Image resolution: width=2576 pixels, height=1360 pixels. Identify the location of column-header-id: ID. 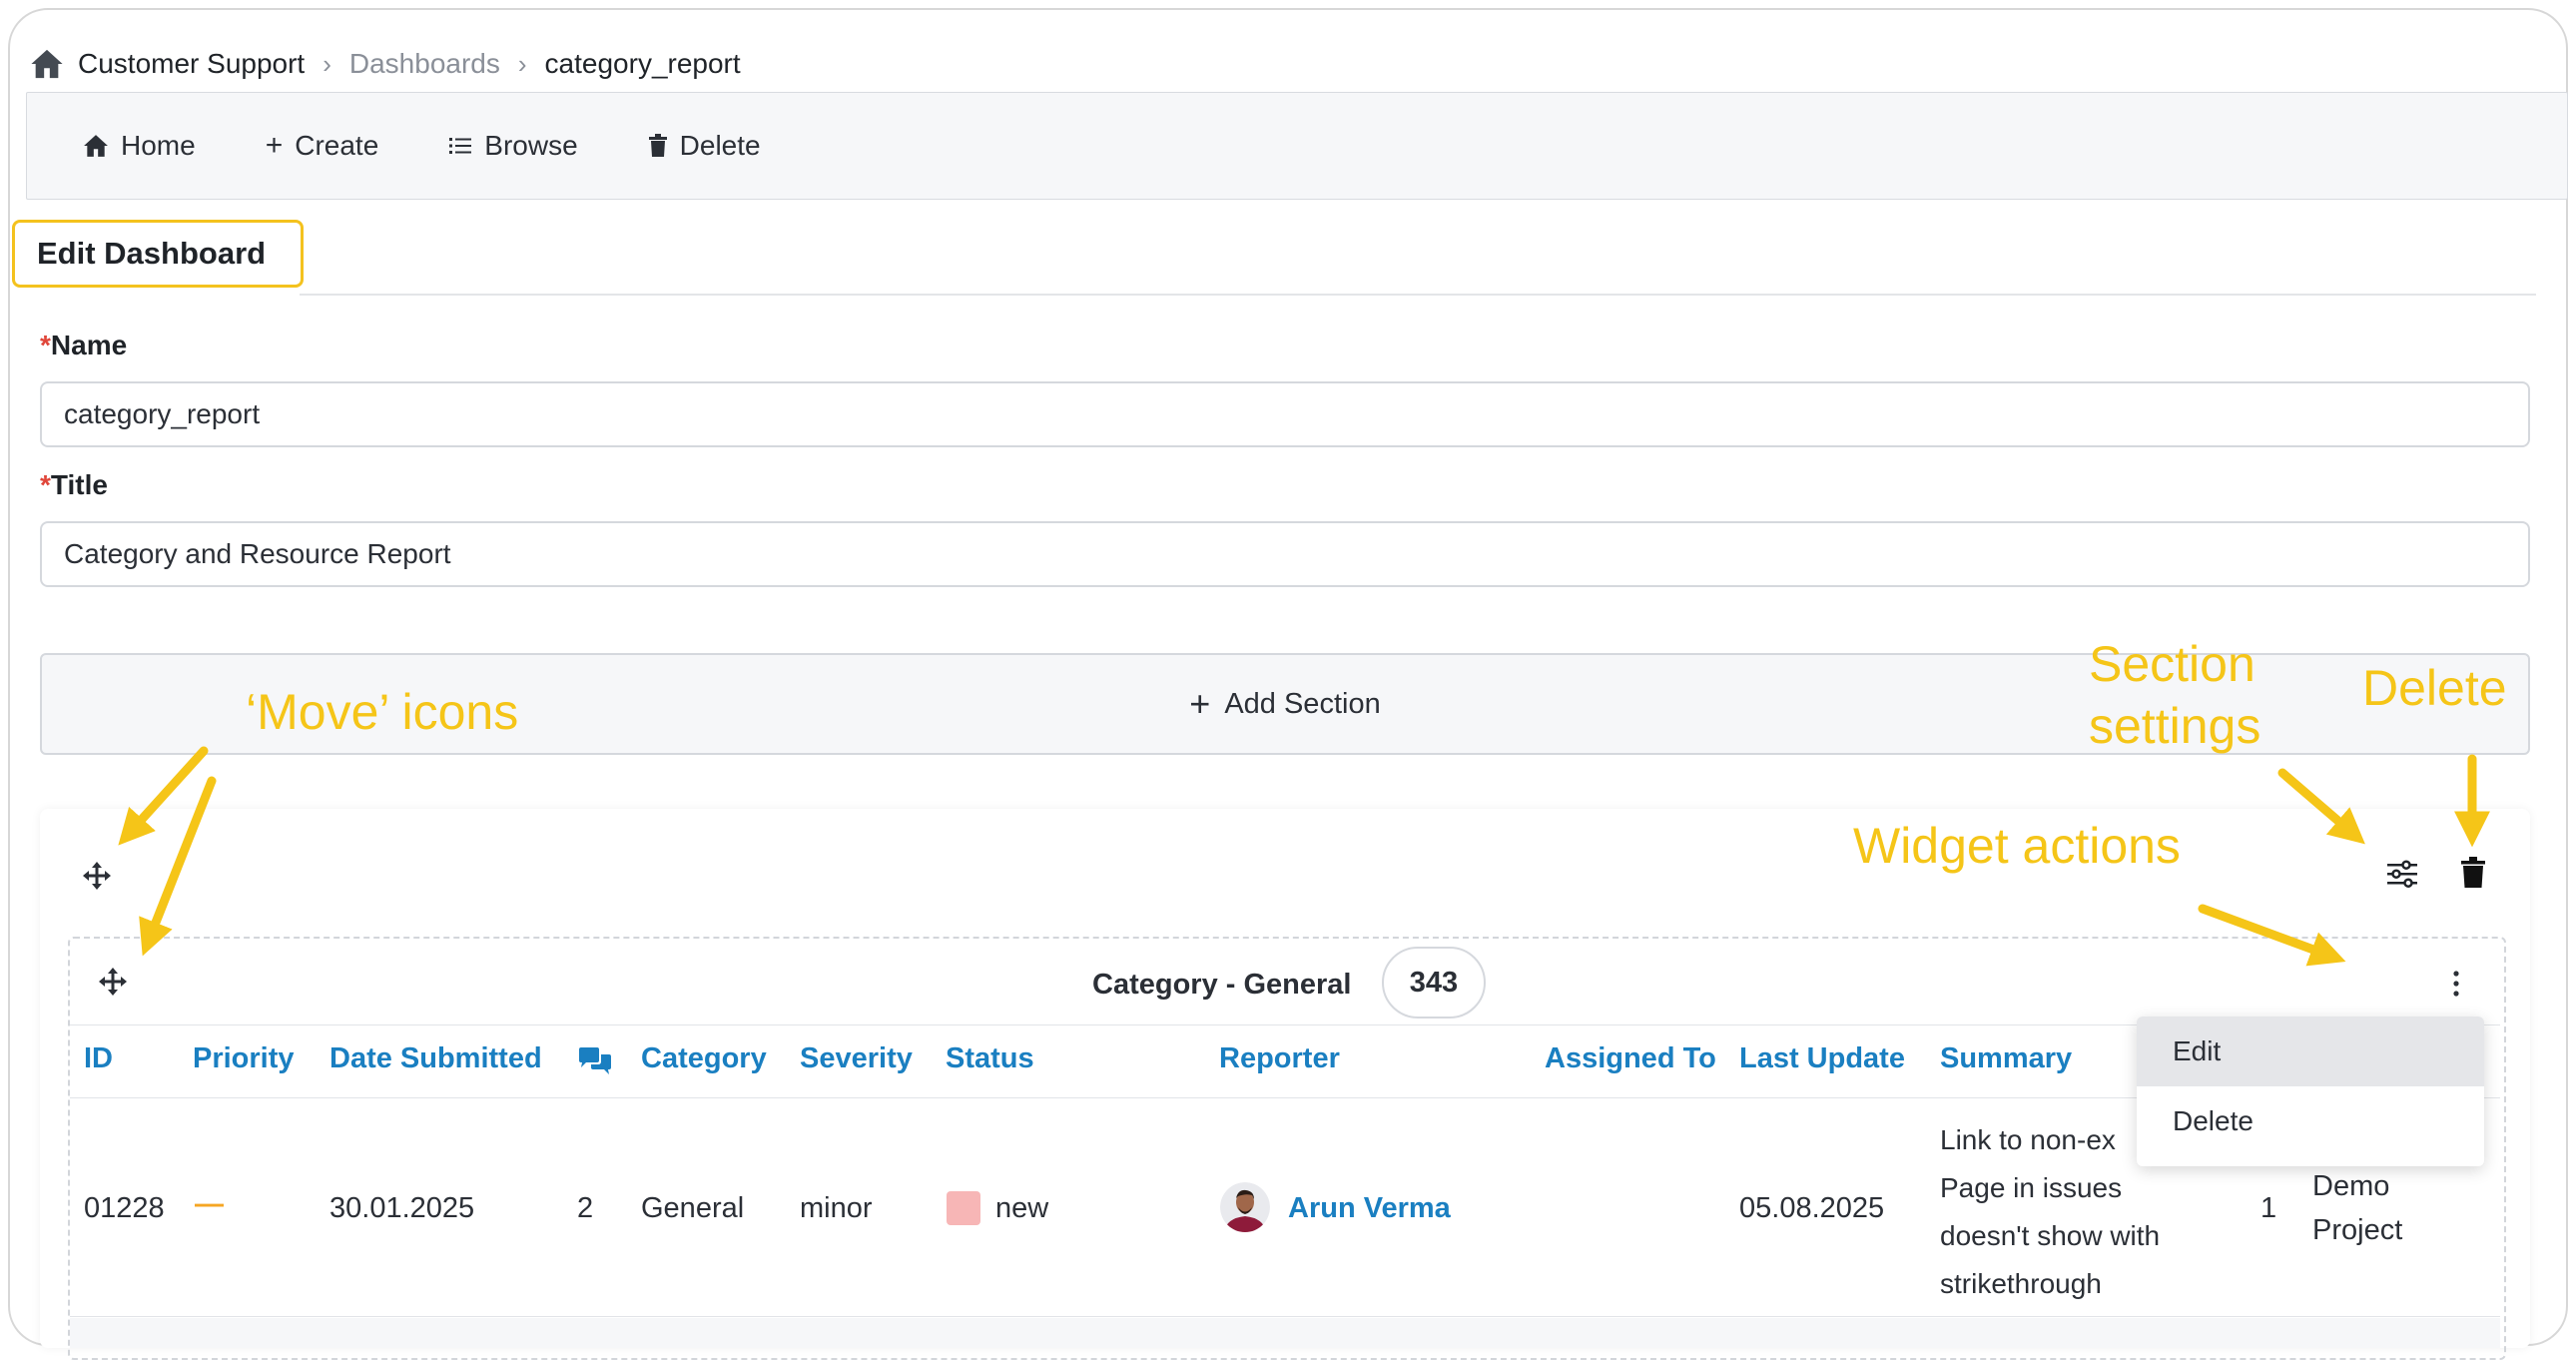
(98, 1058).